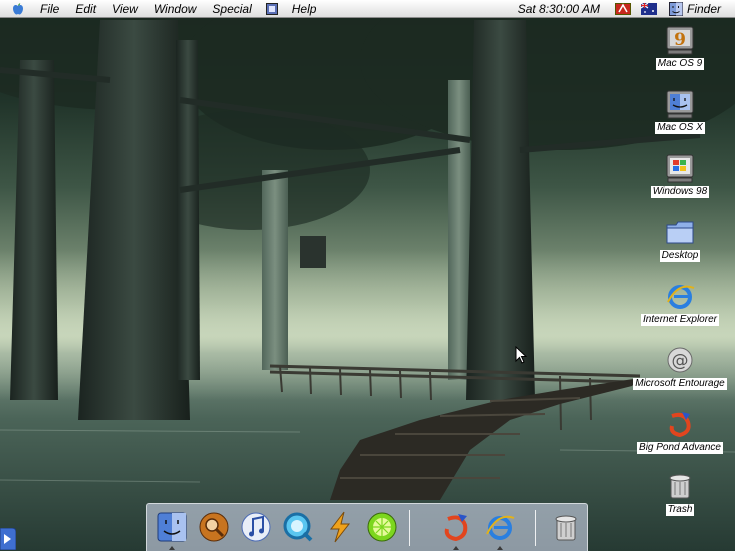 The image size is (735, 551). I want to click on desktop-icon-label: Windows 98, so click(680, 192).